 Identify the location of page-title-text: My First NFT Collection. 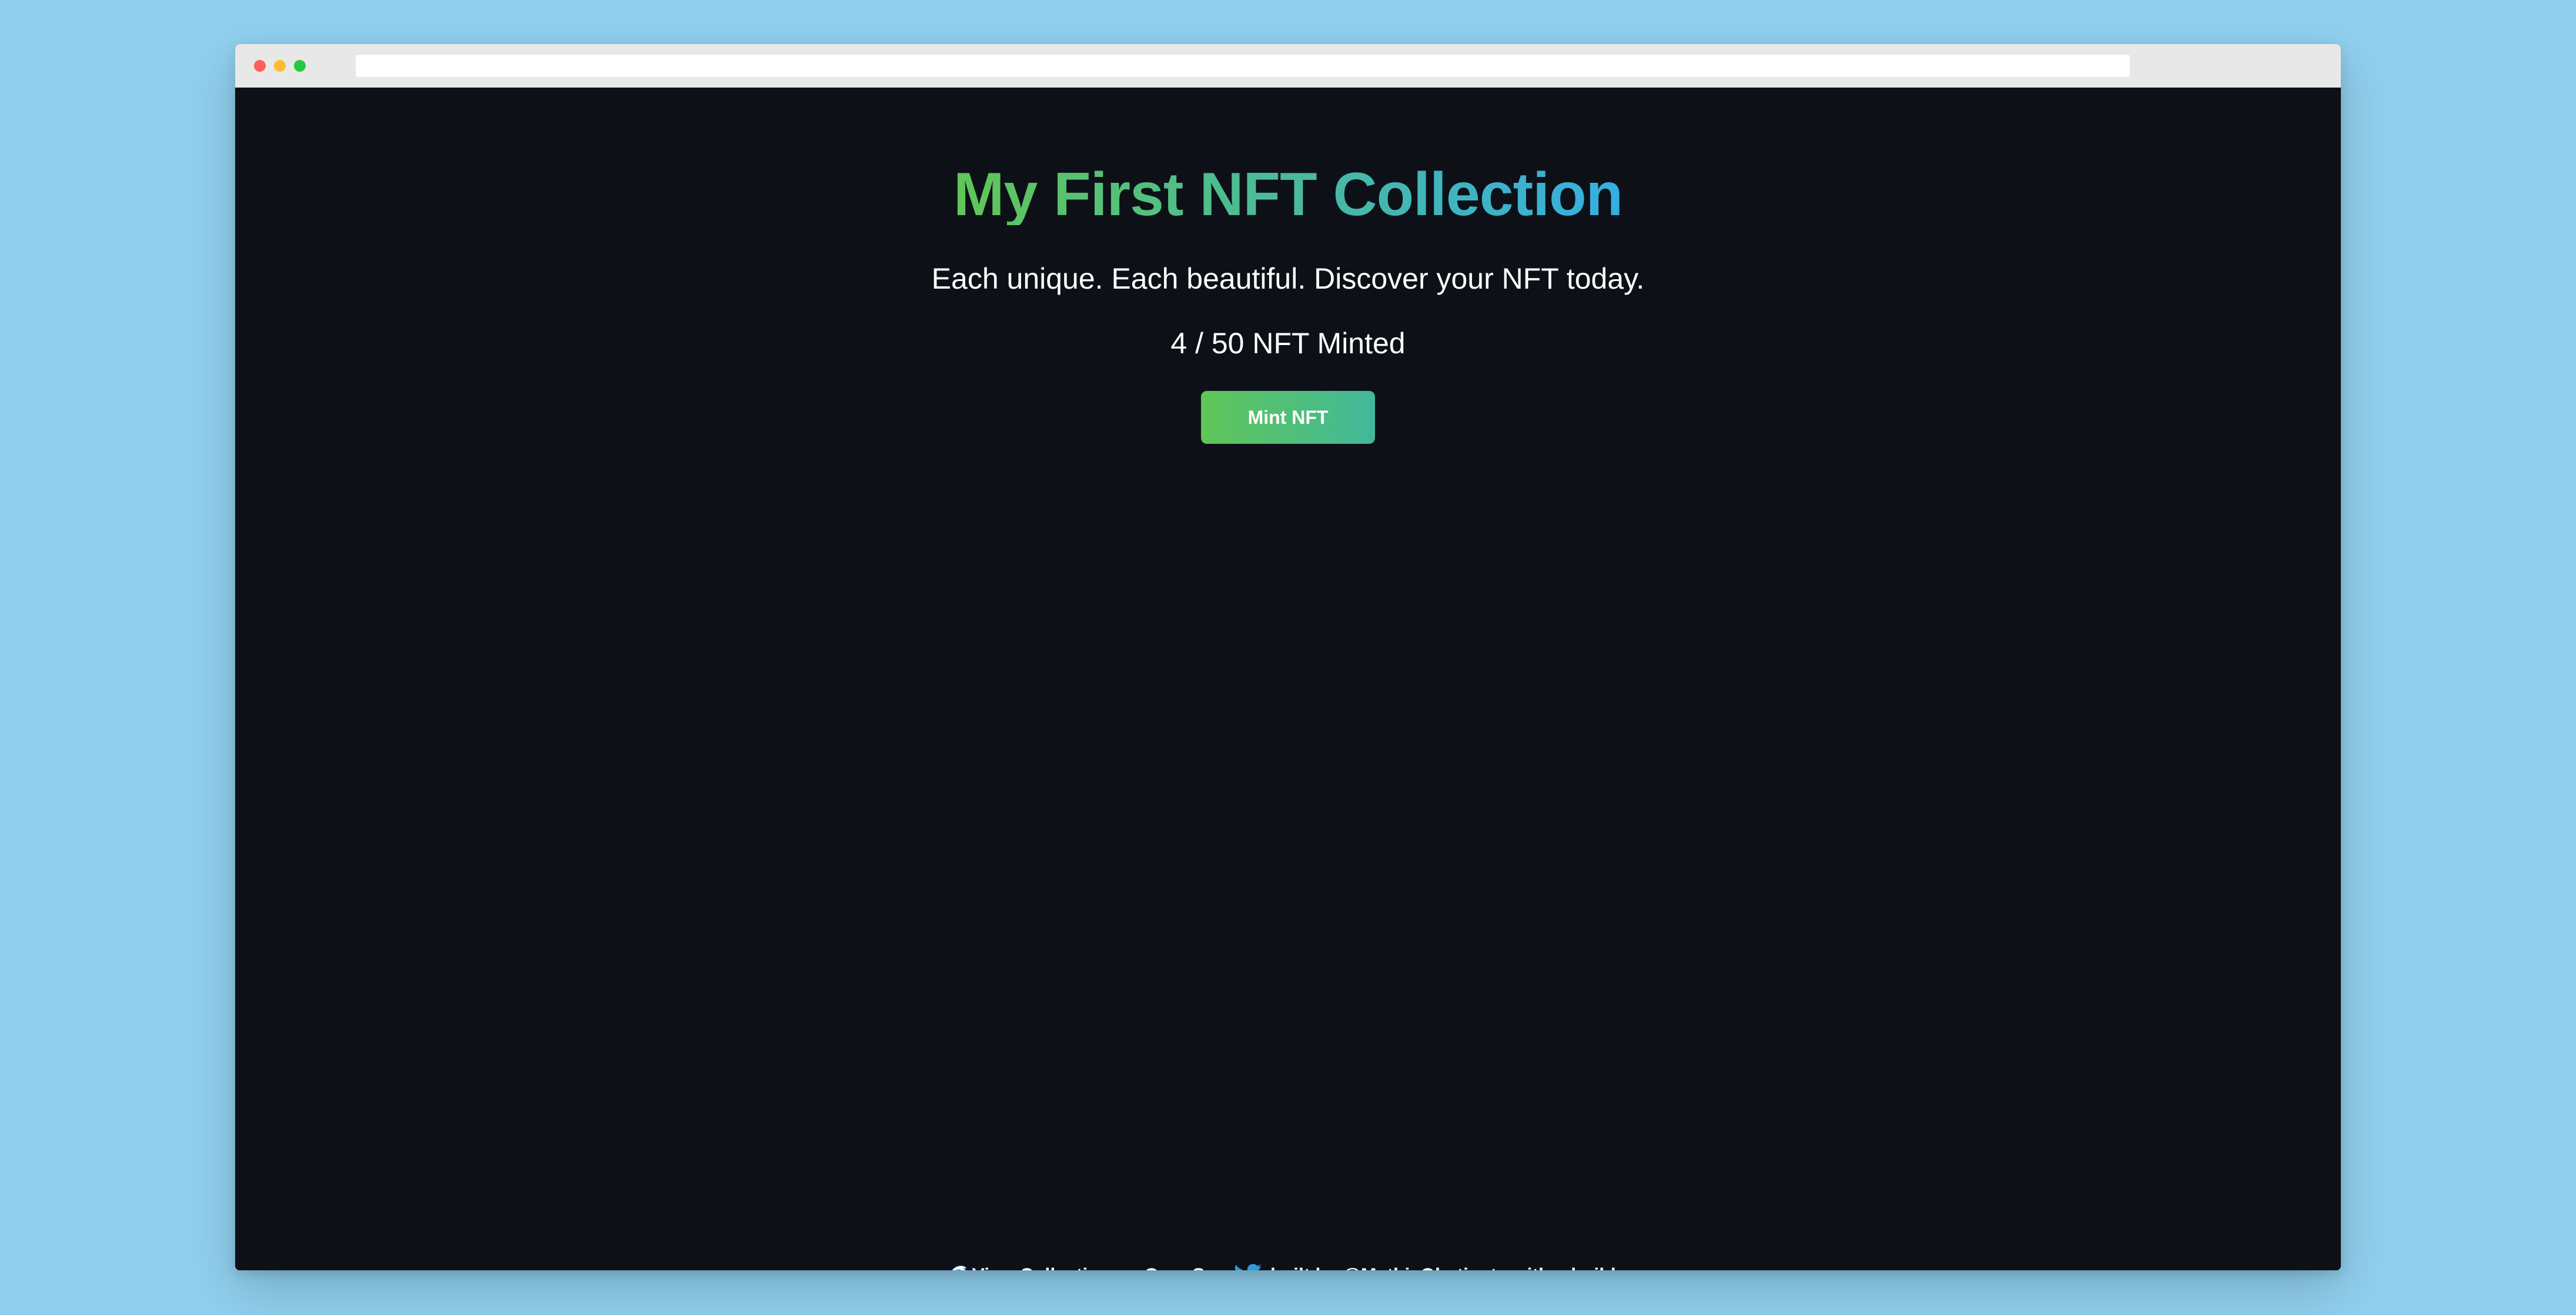
(1288, 195).